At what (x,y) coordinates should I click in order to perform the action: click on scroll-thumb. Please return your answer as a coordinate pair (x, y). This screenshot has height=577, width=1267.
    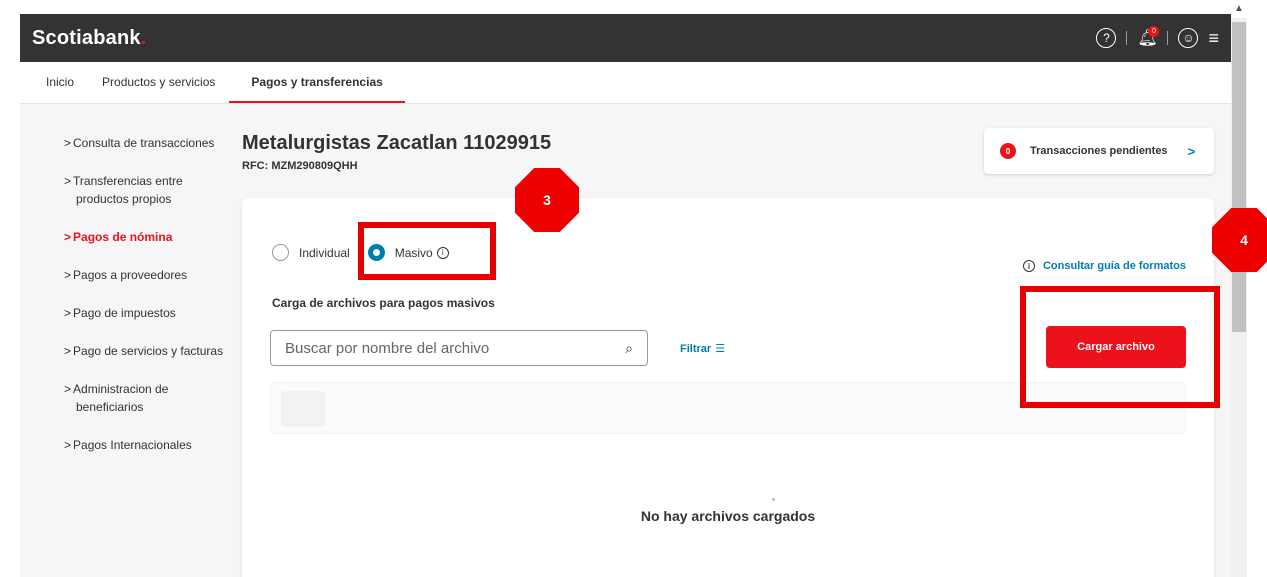
    Looking at the image, I should click on (1239, 177).